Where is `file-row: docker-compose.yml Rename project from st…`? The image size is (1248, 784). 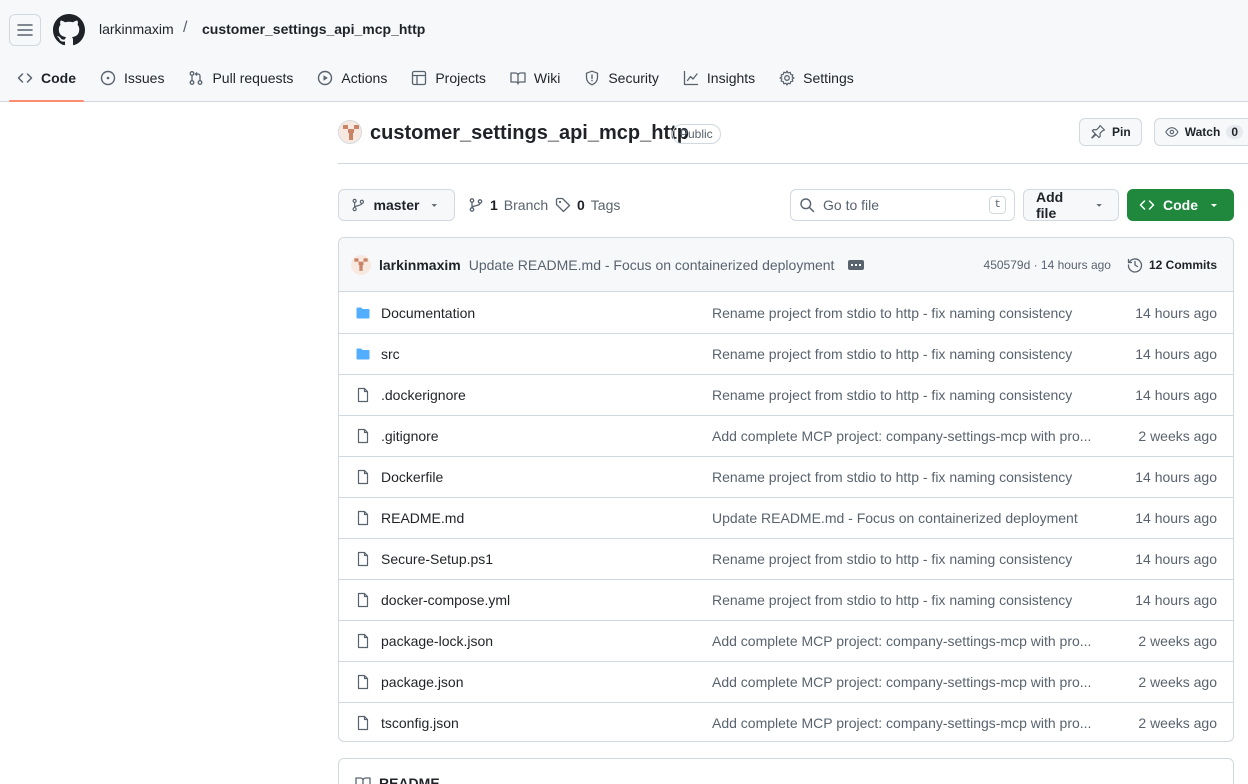
file-row: docker-compose.yml Rename project from st… is located at coordinates (786, 599).